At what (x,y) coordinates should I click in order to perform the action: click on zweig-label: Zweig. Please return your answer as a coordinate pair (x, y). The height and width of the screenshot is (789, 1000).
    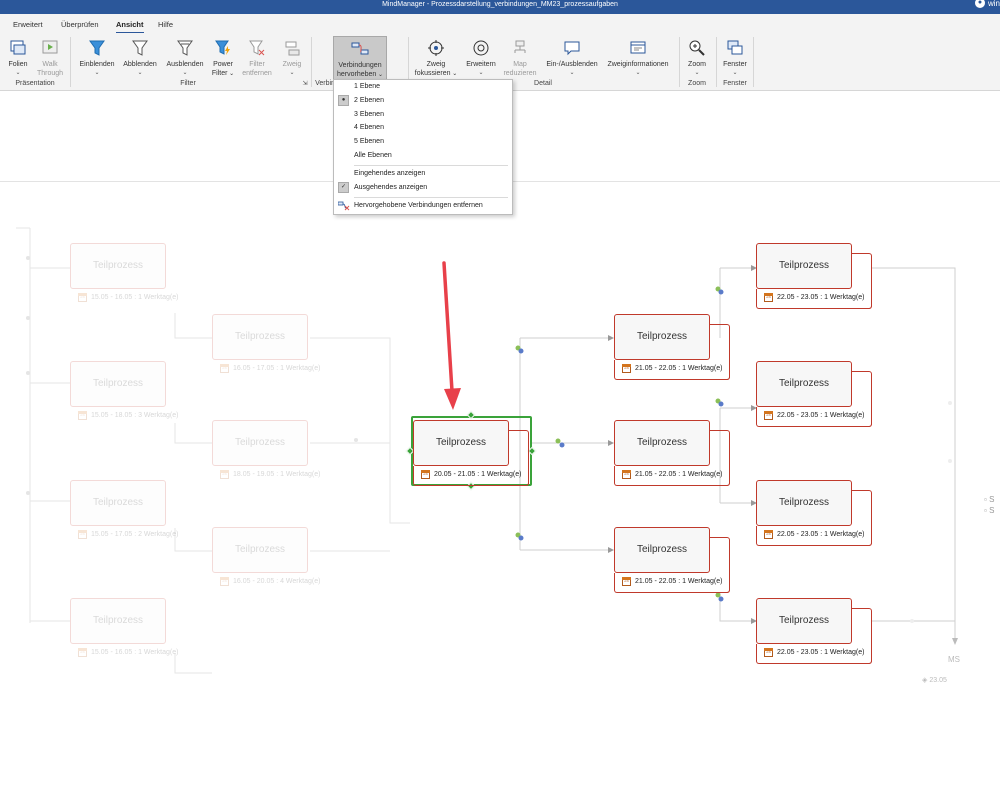
    Looking at the image, I should click on (292, 64).